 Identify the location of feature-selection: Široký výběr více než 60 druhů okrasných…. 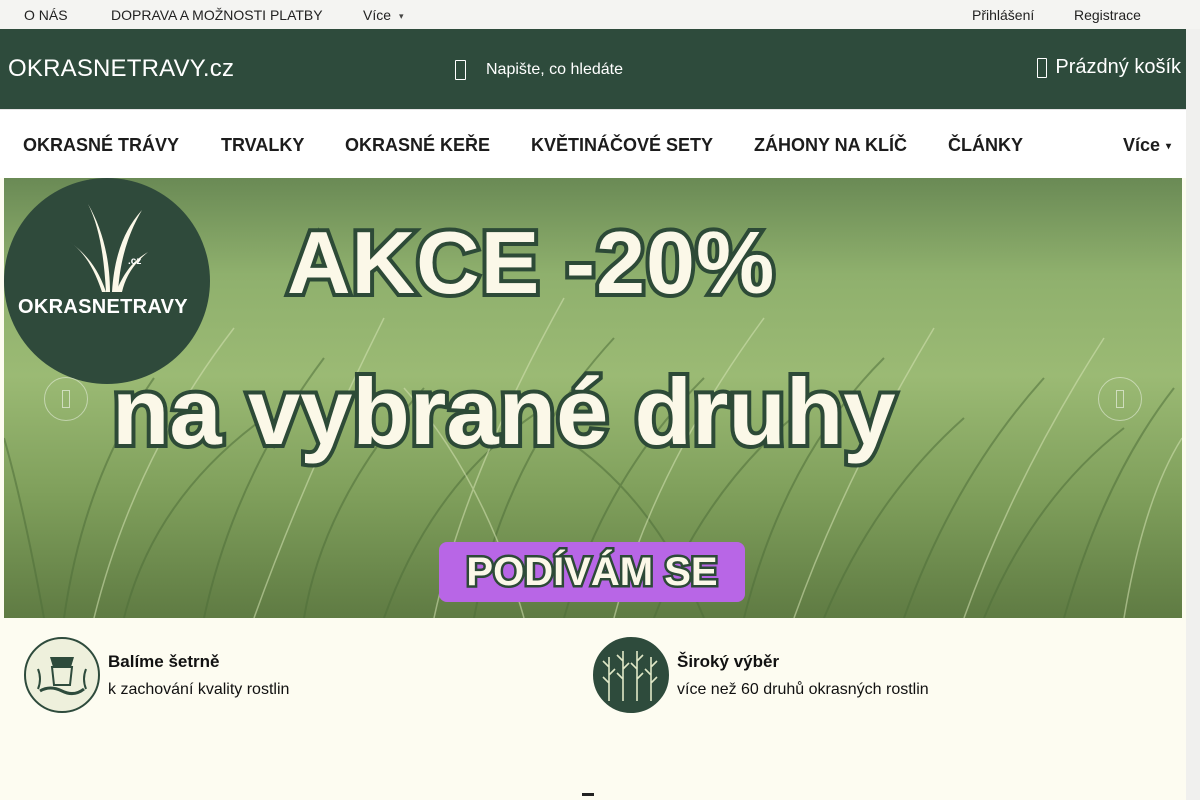
(863, 675).